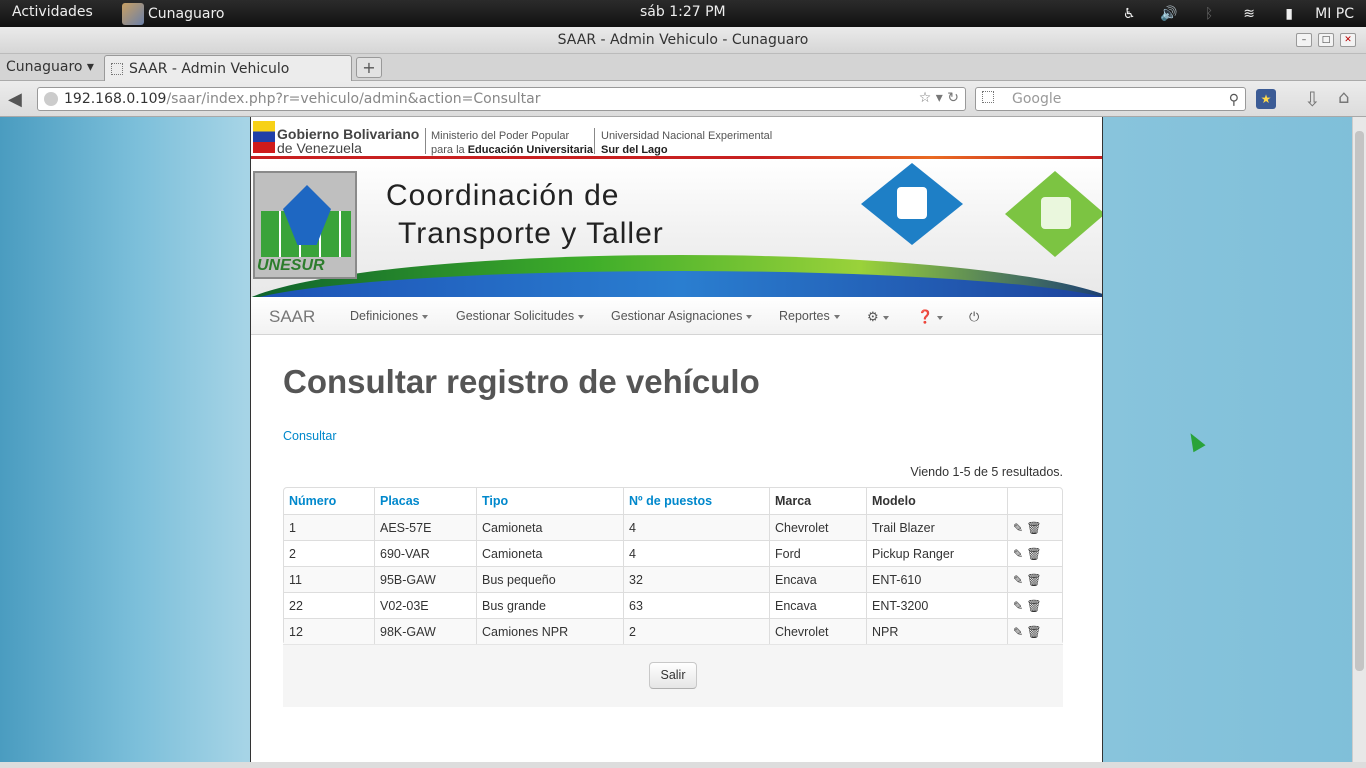 Image resolution: width=1366 pixels, height=768 pixels. What do you see at coordinates (682, 316) in the screenshot?
I see `menu-gestionar-asignaciones: Gestionar Asignaciones` at bounding box center [682, 316].